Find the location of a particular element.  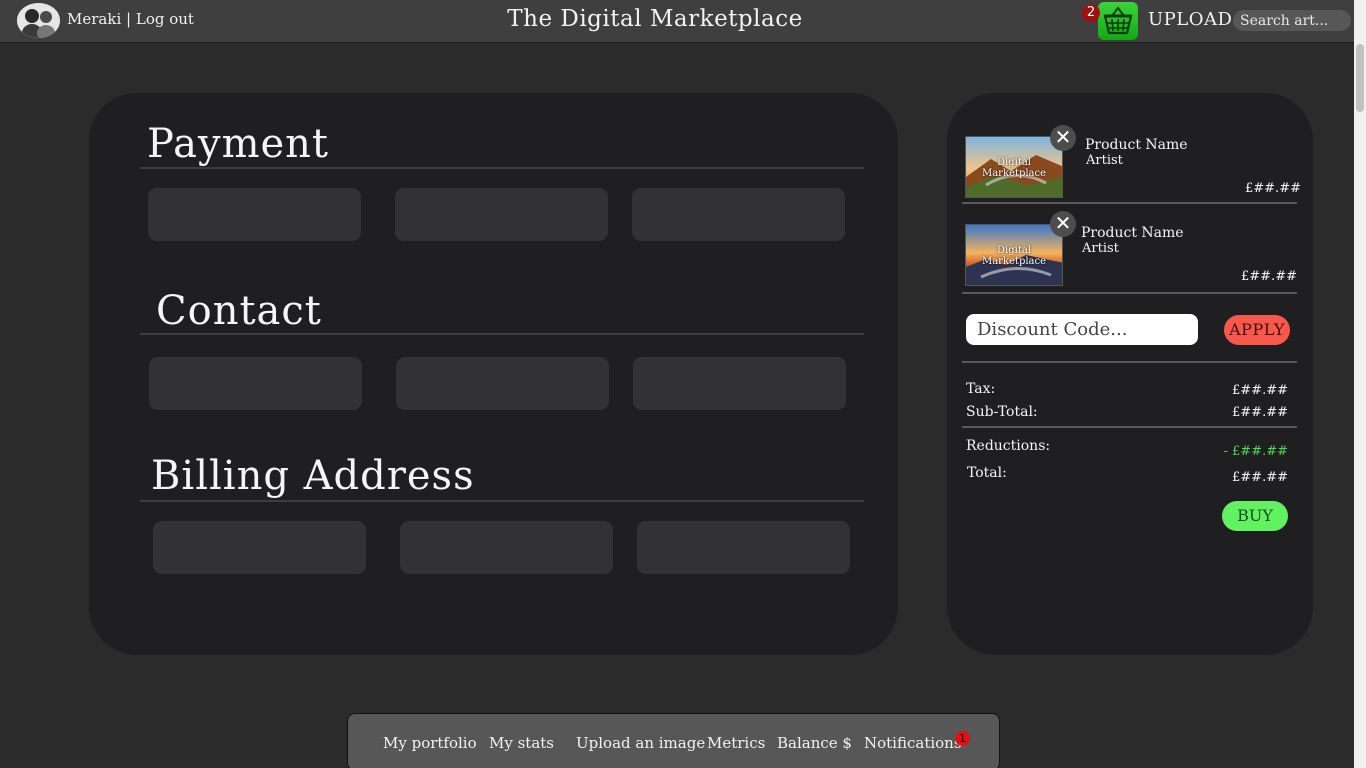

nav-metrics: Metrics is located at coordinates (736, 743).